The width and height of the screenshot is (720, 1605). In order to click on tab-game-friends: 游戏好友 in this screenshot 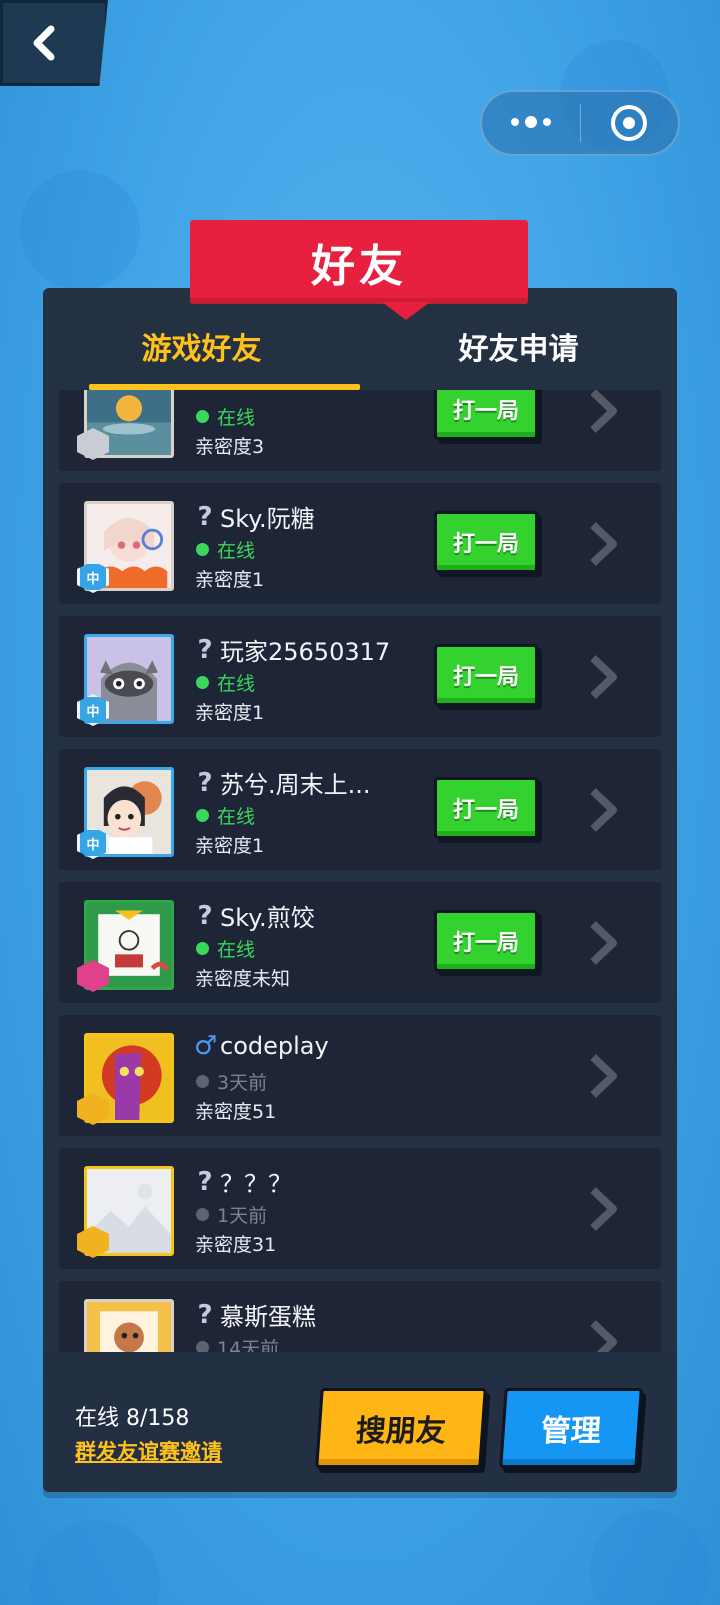, I will do `click(201, 346)`.